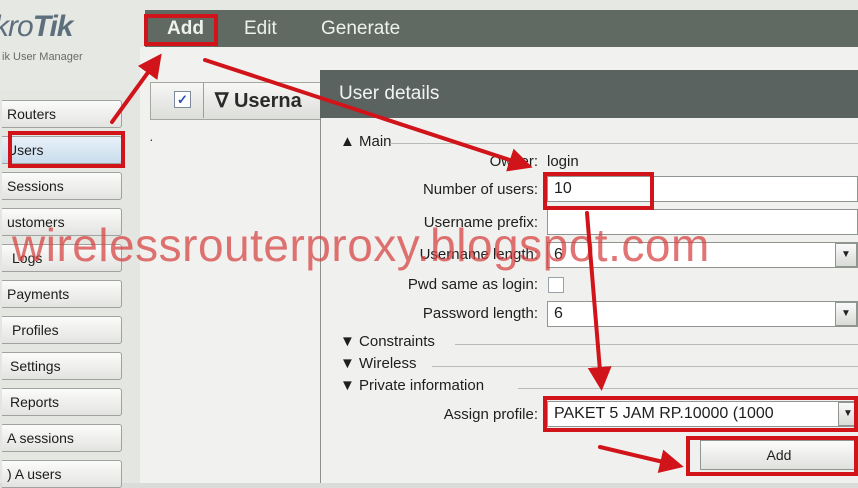 The width and height of the screenshot is (858, 488). I want to click on arrow-number-to-profile, so click(598, 301).